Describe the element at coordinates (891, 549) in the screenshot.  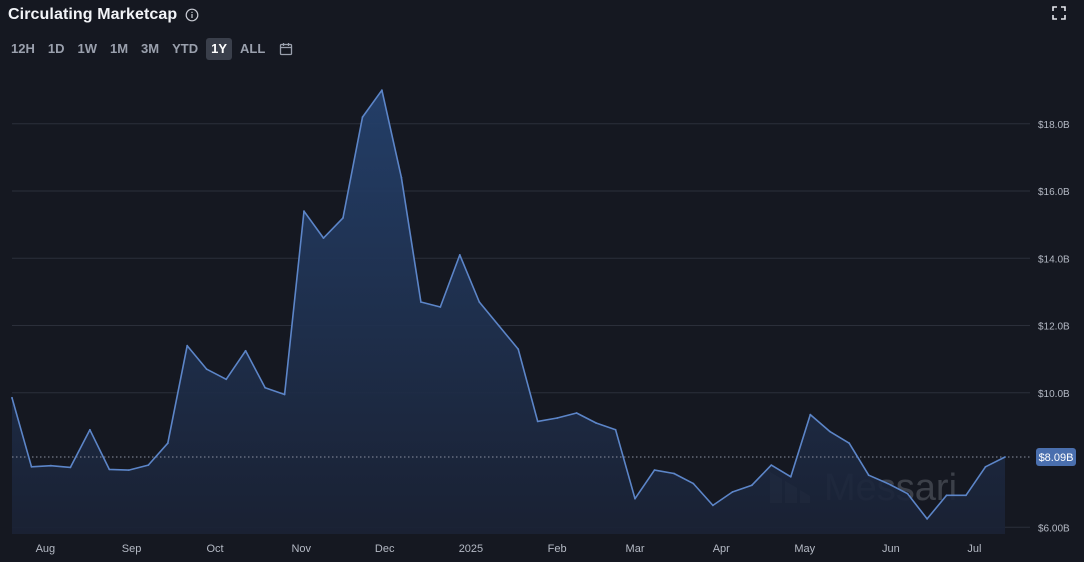
I see `x-tick-label: Jun` at that location.